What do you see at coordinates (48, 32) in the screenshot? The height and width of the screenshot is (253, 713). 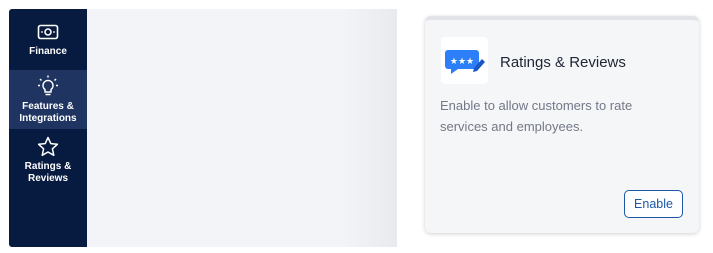 I see `cash-icon` at bounding box center [48, 32].